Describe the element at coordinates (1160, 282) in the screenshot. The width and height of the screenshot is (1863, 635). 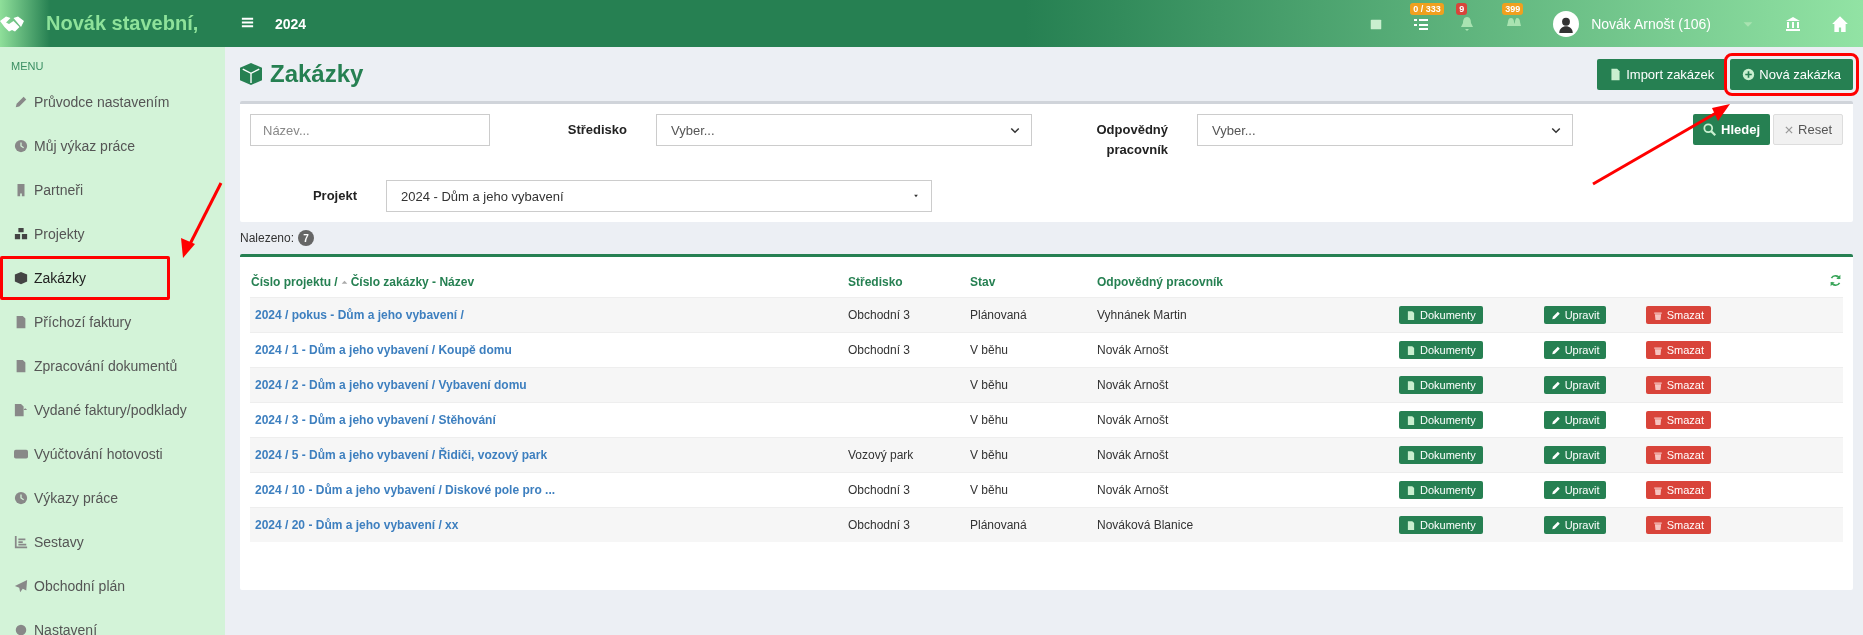
I see `column-header: Odpovědný pracovník` at that location.